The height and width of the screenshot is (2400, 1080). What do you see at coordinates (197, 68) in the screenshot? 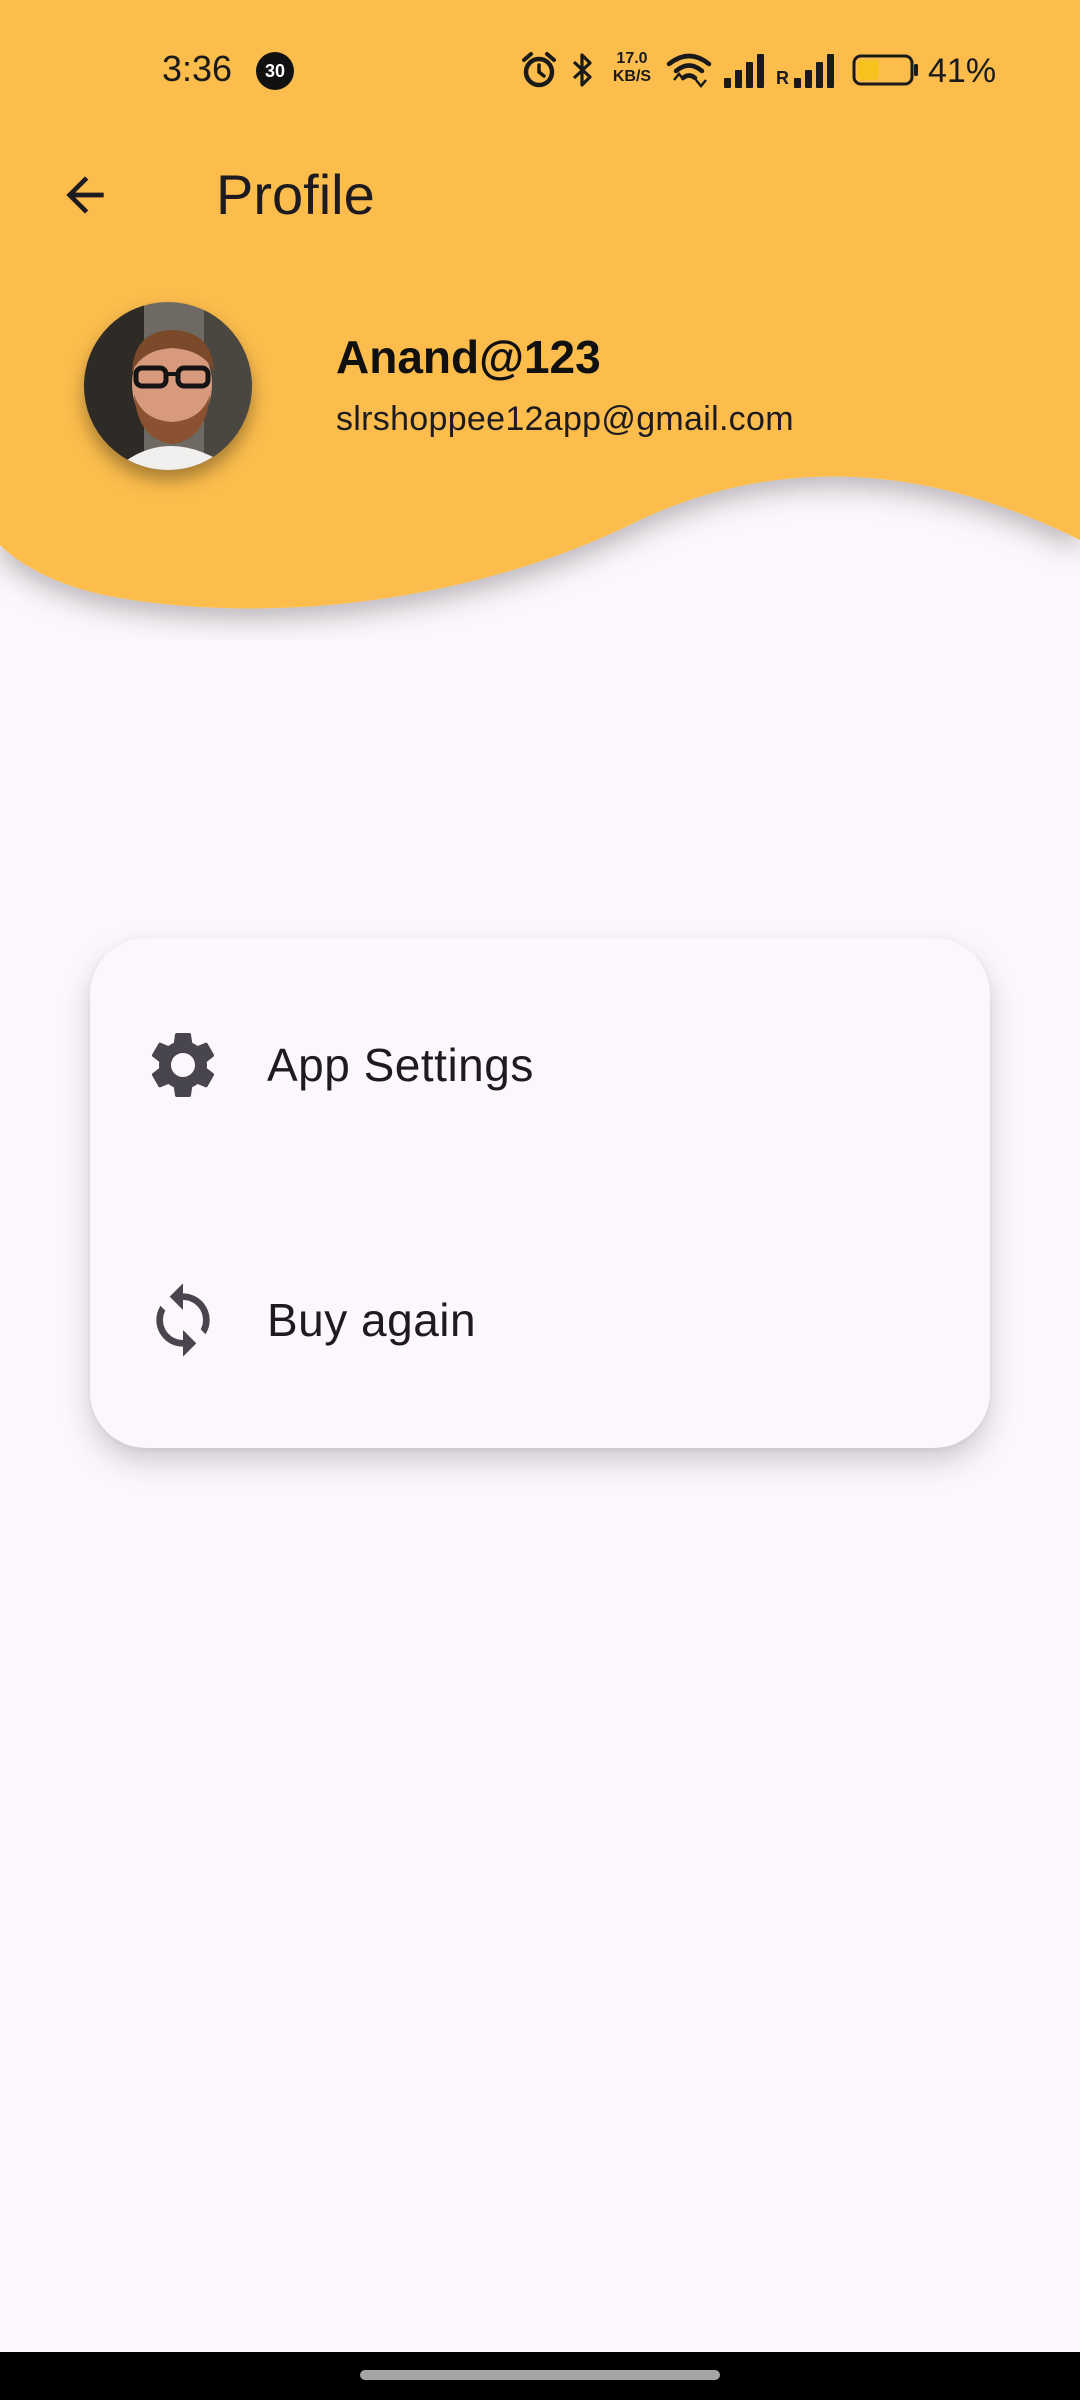
I see `status-time: 3:36` at bounding box center [197, 68].